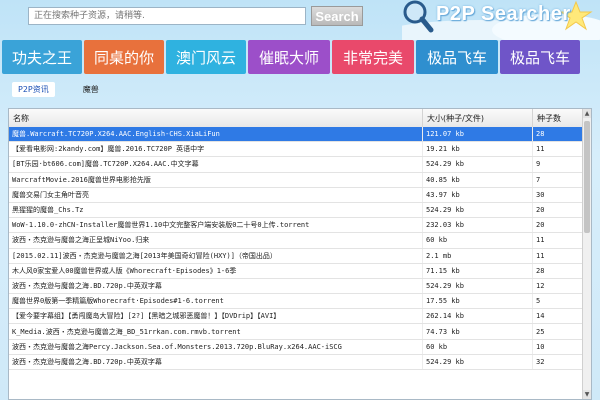 This screenshot has width=600, height=400. I want to click on nav-tab: 同桌的你, so click(124, 57).